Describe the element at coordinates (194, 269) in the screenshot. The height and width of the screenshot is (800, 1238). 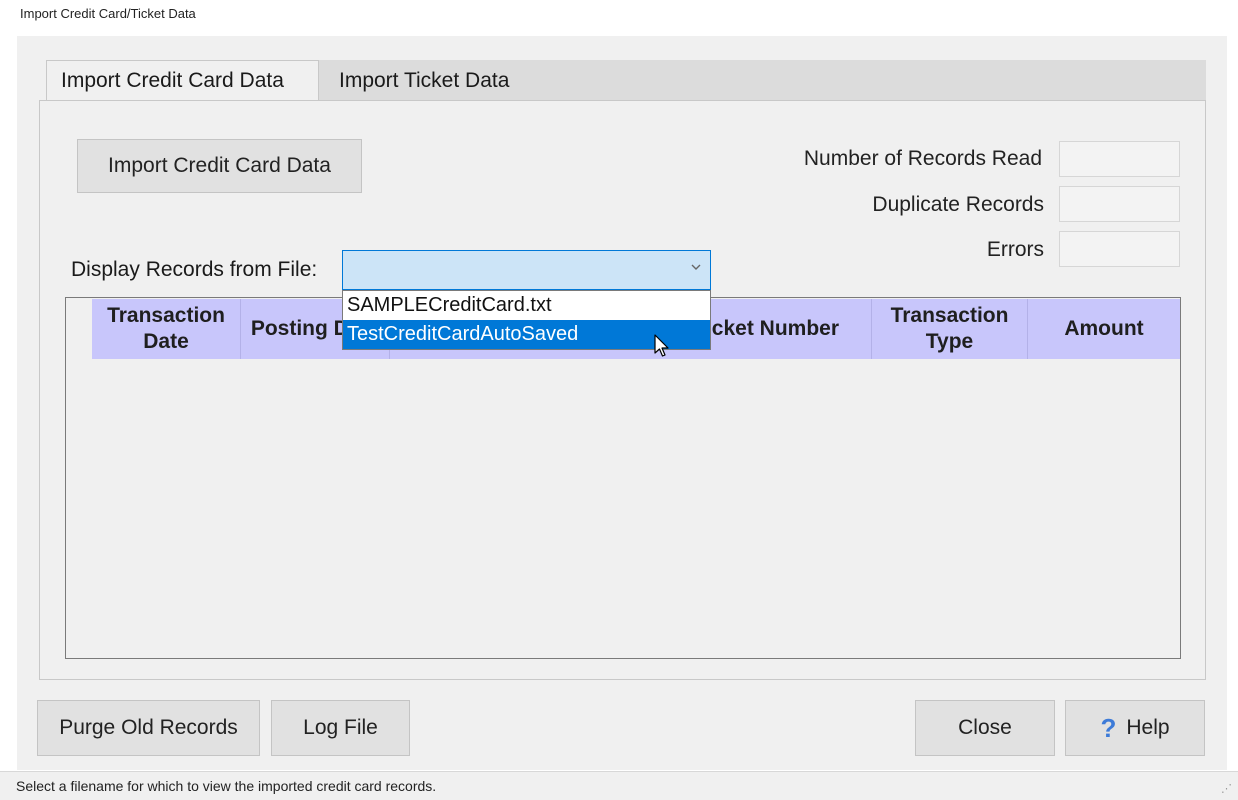
I see `file-select-label: Display Records from File:` at that location.